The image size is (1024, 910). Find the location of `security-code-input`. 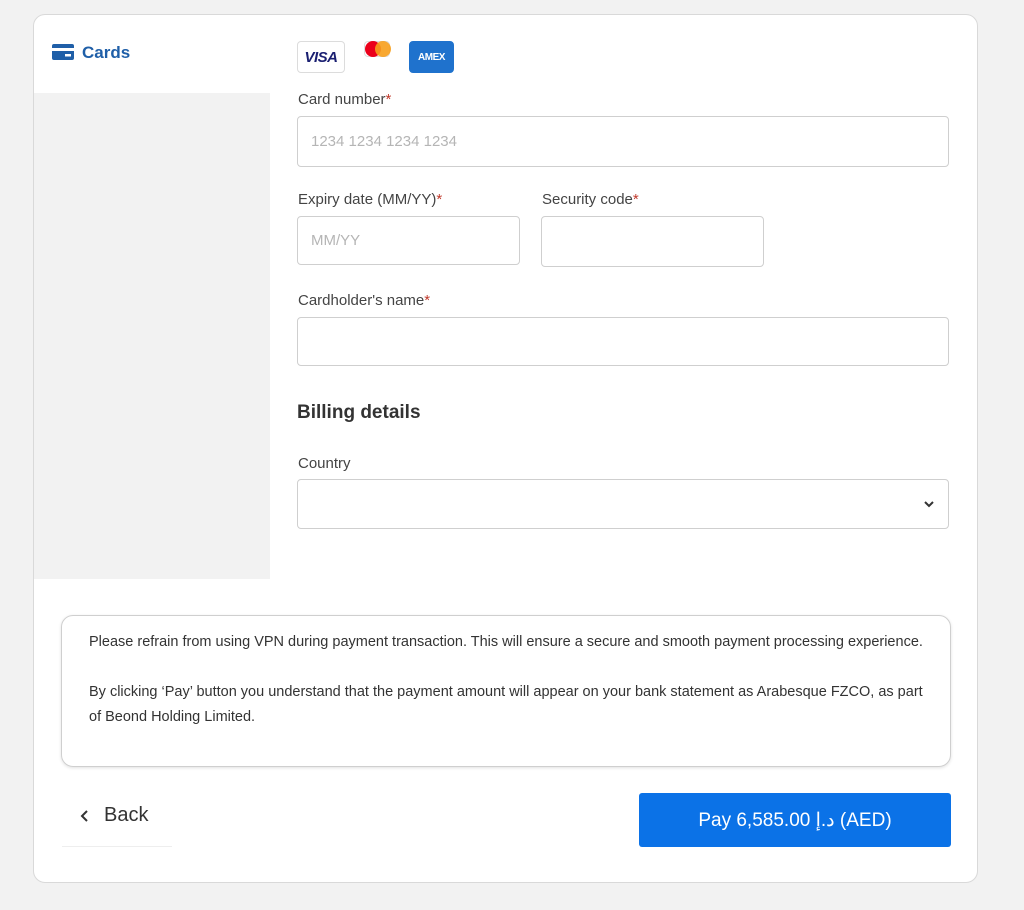

security-code-input is located at coordinates (652, 241).